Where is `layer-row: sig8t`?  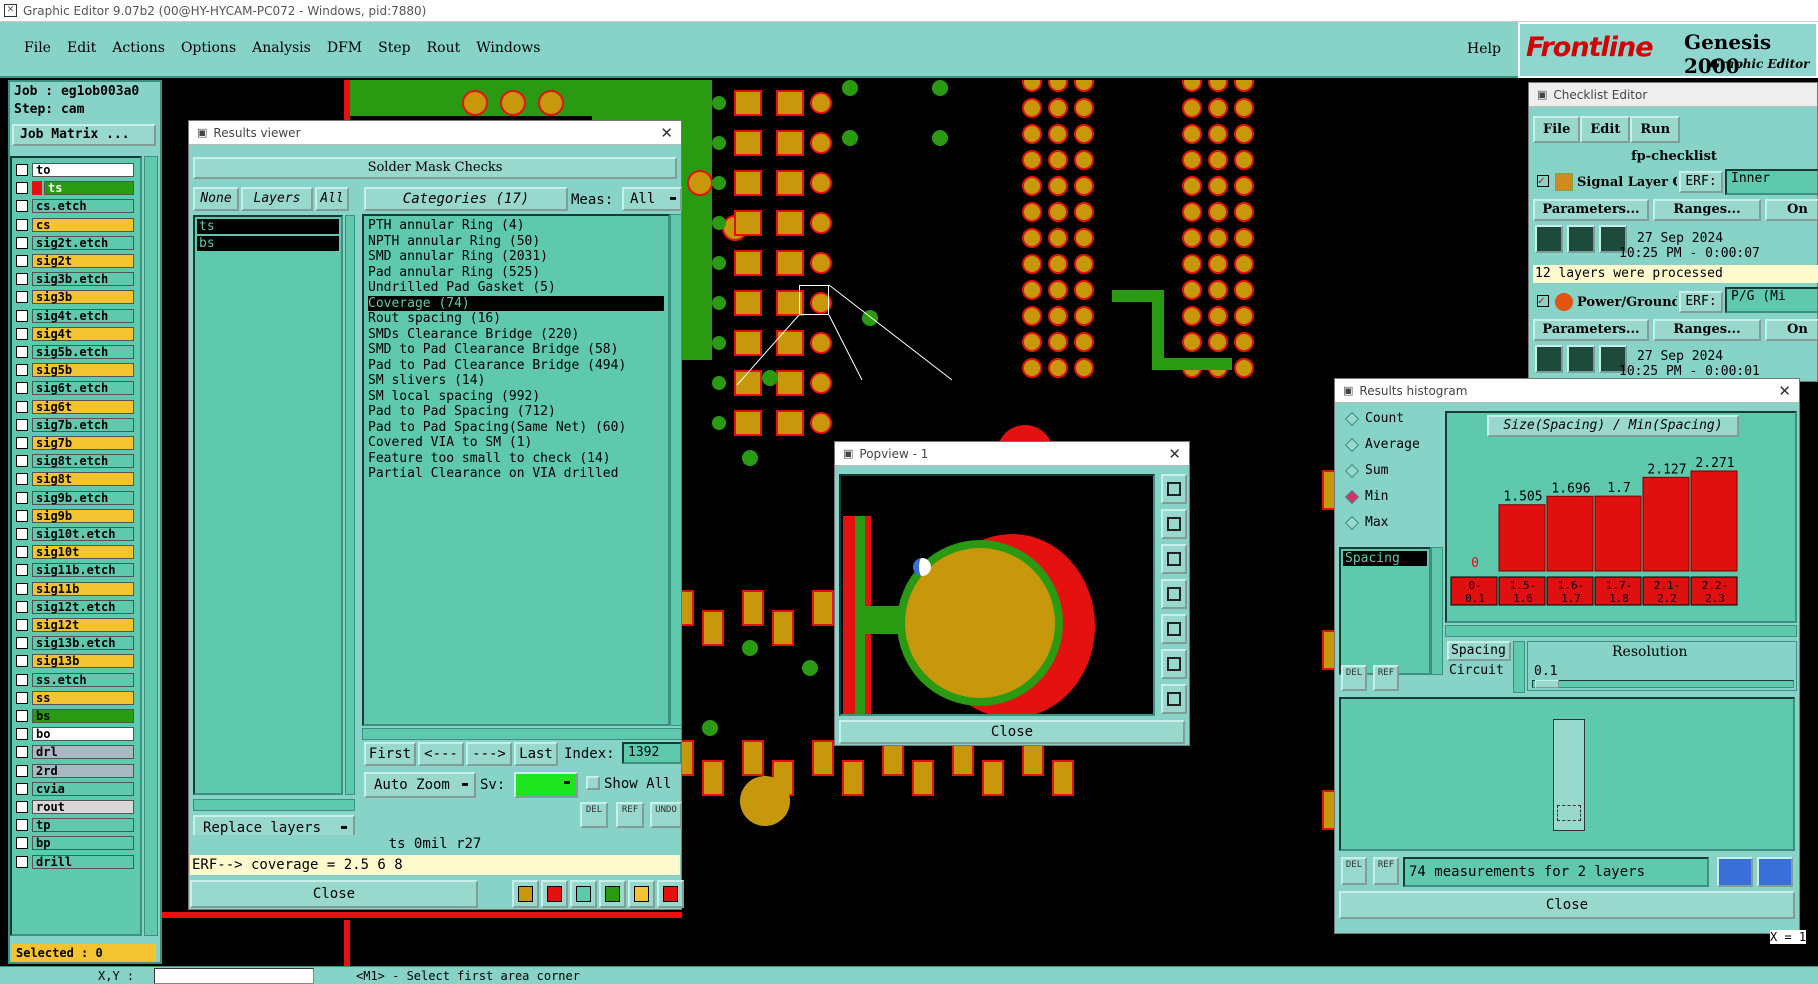 layer-row: sig8t is located at coordinates (75, 479).